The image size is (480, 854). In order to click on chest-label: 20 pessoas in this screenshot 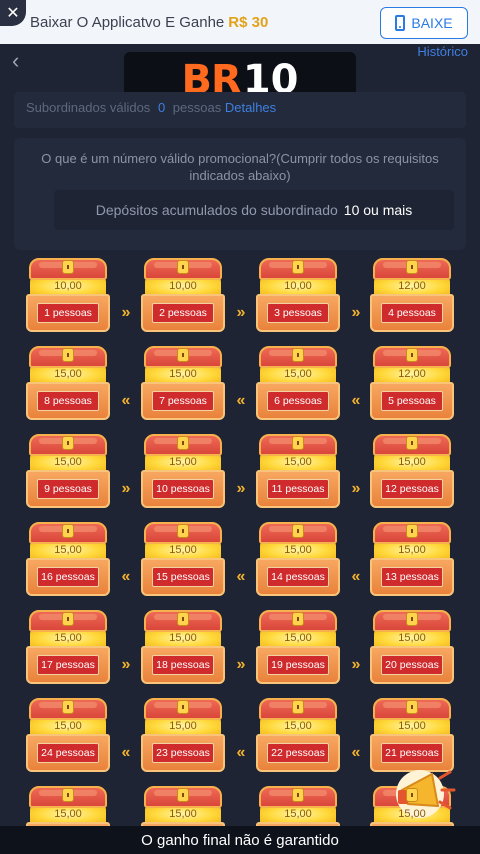, I will do `click(412, 665)`.